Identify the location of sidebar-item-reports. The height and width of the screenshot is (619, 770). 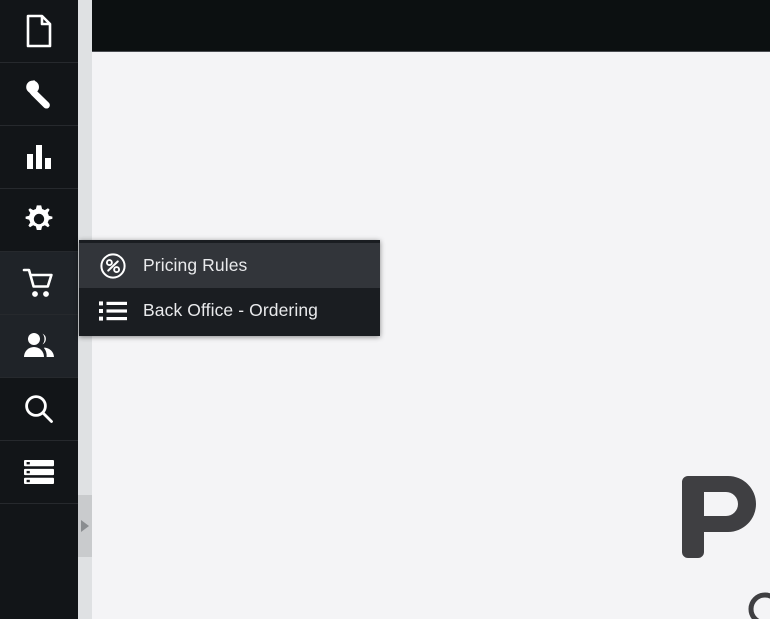
(39, 157).